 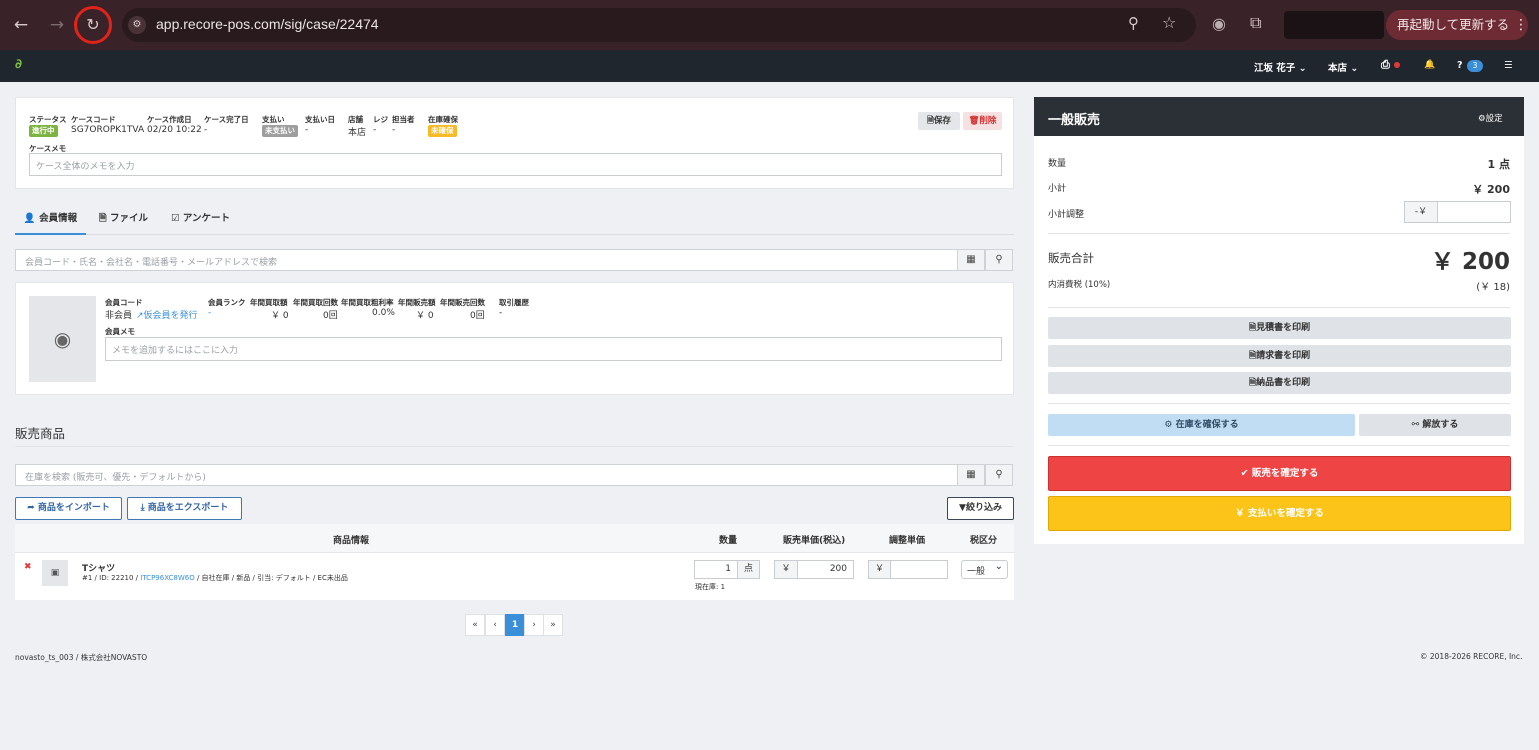 What do you see at coordinates (57, 25) in the screenshot?
I see `forward-icon: →` at bounding box center [57, 25].